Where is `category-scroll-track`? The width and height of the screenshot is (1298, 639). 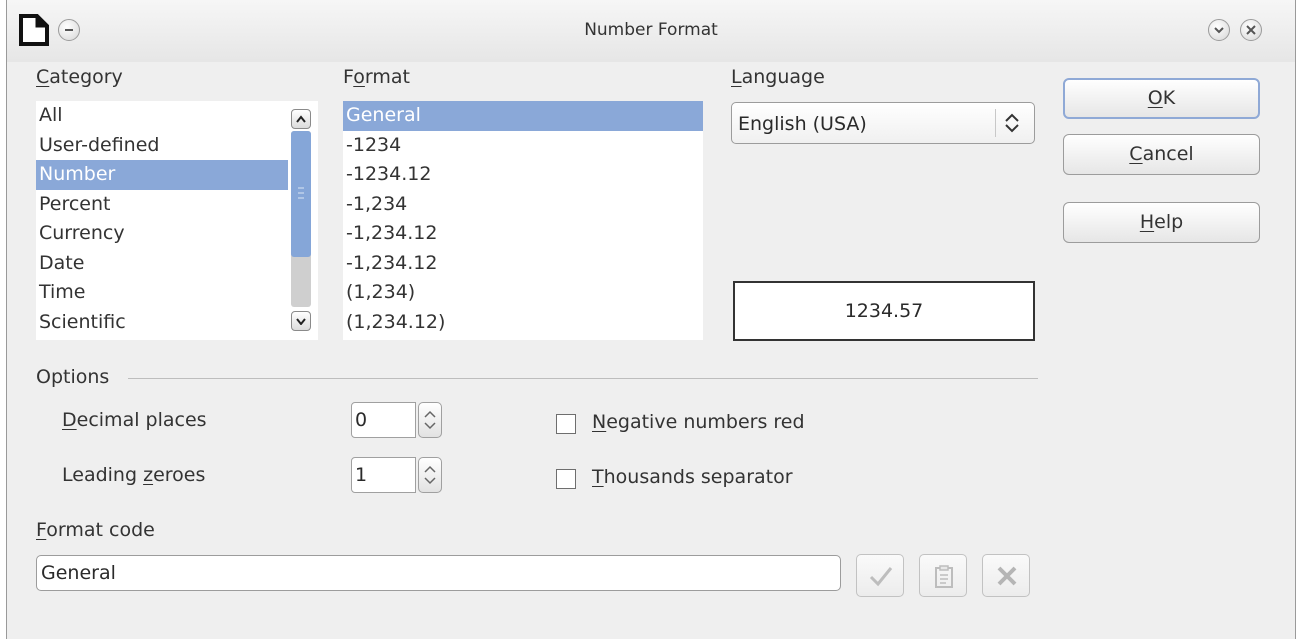
category-scroll-track is located at coordinates (301, 219).